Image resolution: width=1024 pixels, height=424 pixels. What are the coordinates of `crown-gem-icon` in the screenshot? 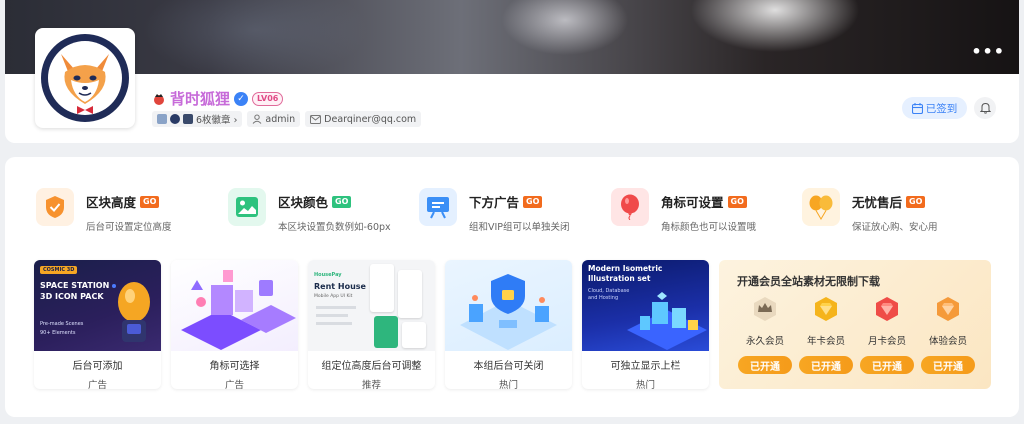 It's located at (765, 309).